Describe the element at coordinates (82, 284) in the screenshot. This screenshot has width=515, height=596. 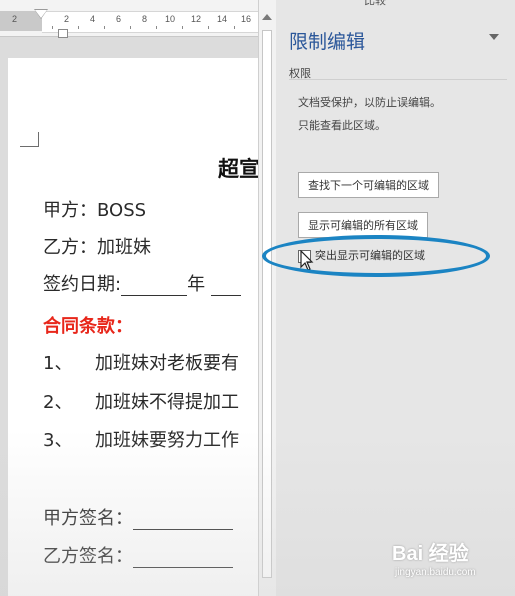
I see `sign-date-label: 签约日期:` at that location.